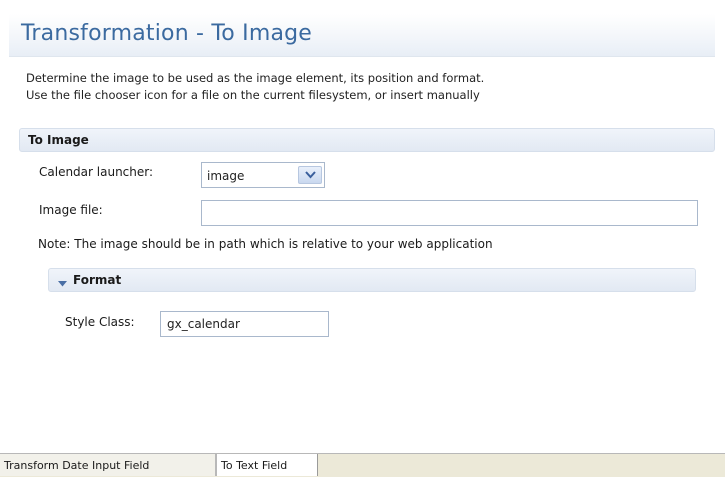 This screenshot has width=725, height=477. What do you see at coordinates (71, 210) in the screenshot?
I see `image-file-label: Image file:` at bounding box center [71, 210].